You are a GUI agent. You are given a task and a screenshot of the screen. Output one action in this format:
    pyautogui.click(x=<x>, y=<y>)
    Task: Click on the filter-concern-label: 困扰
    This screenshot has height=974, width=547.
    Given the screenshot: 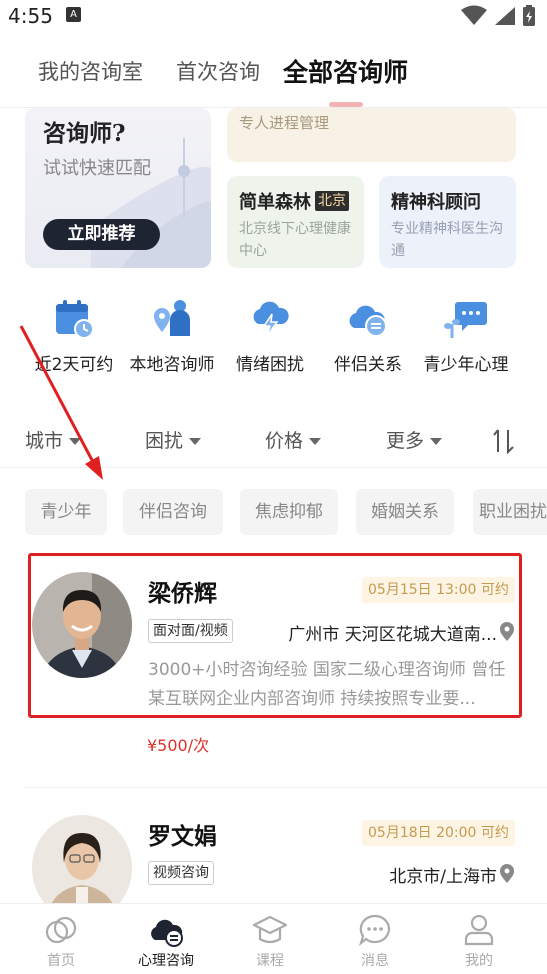 What is the action you would take?
    pyautogui.click(x=164, y=441)
    